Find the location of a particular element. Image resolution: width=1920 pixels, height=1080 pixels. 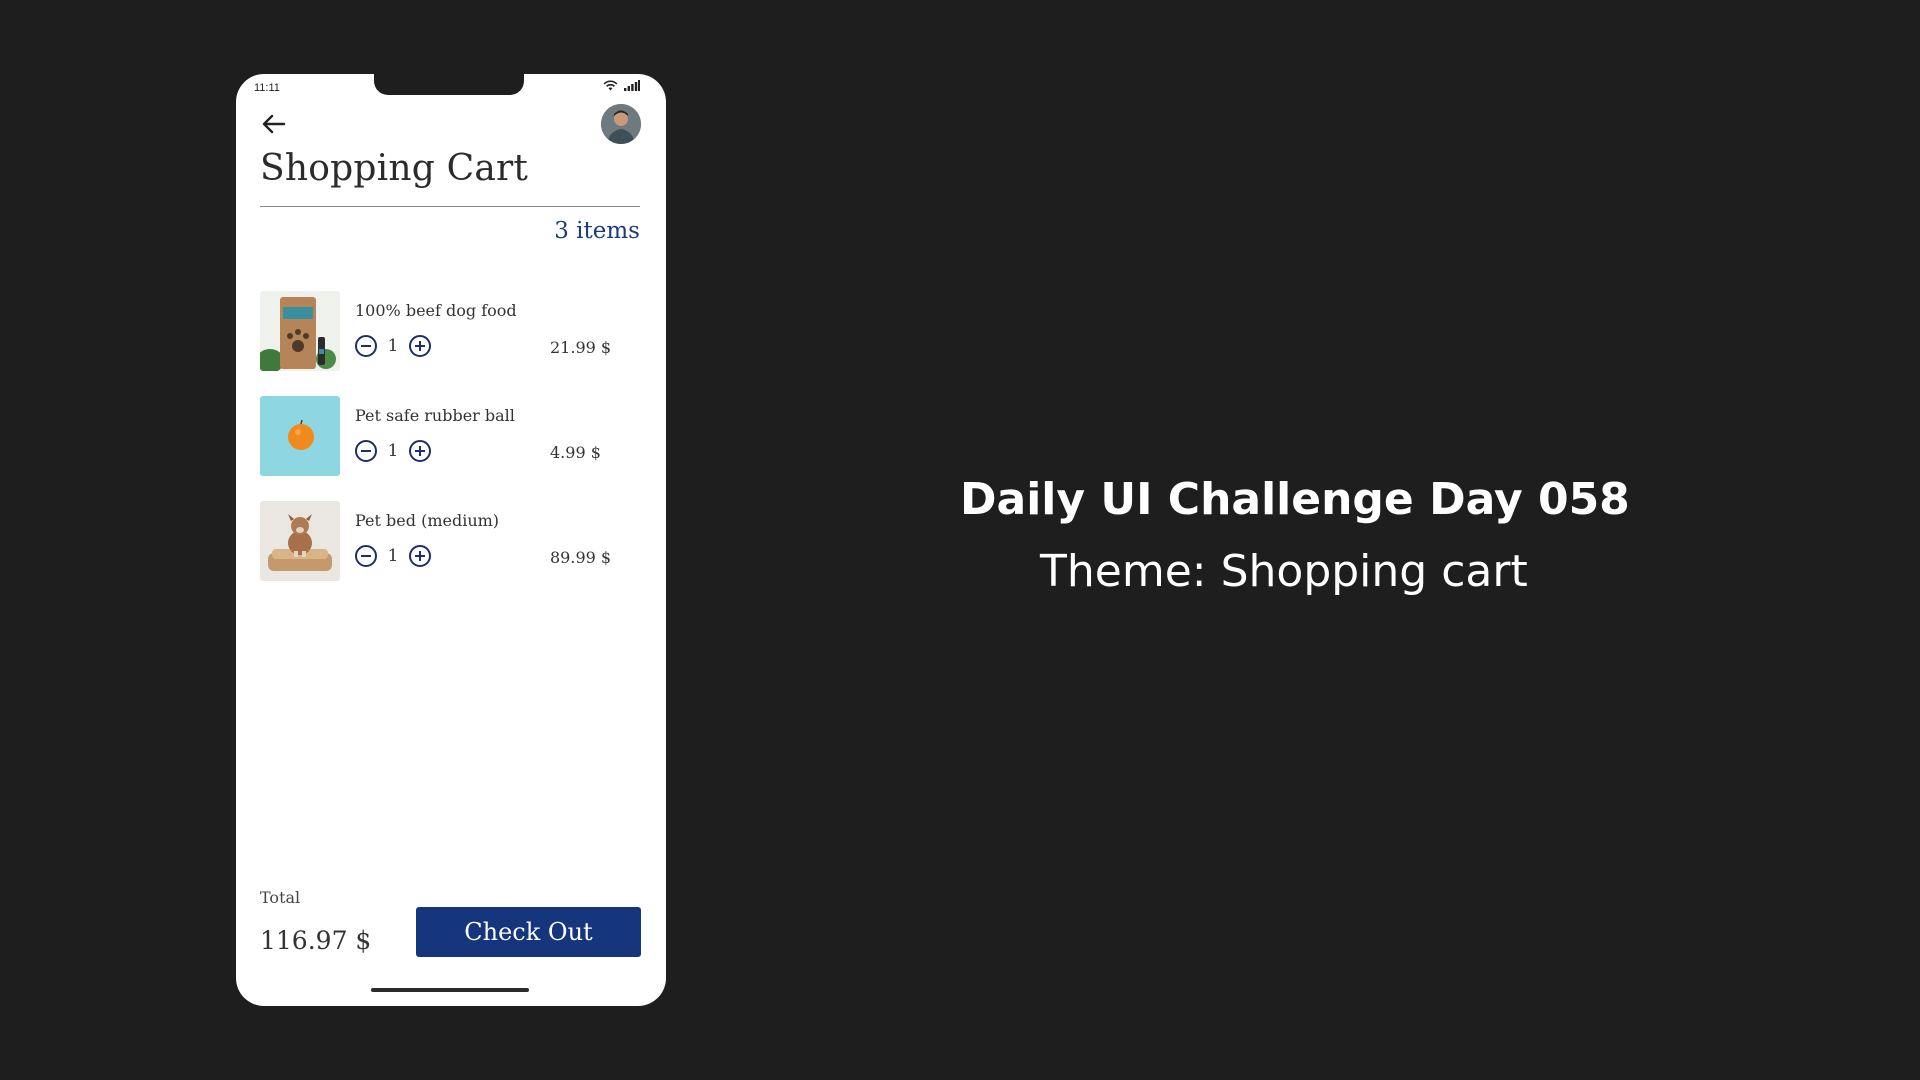

caption-subtitle: Theme: Shopping cart is located at coordinates (1284, 571).